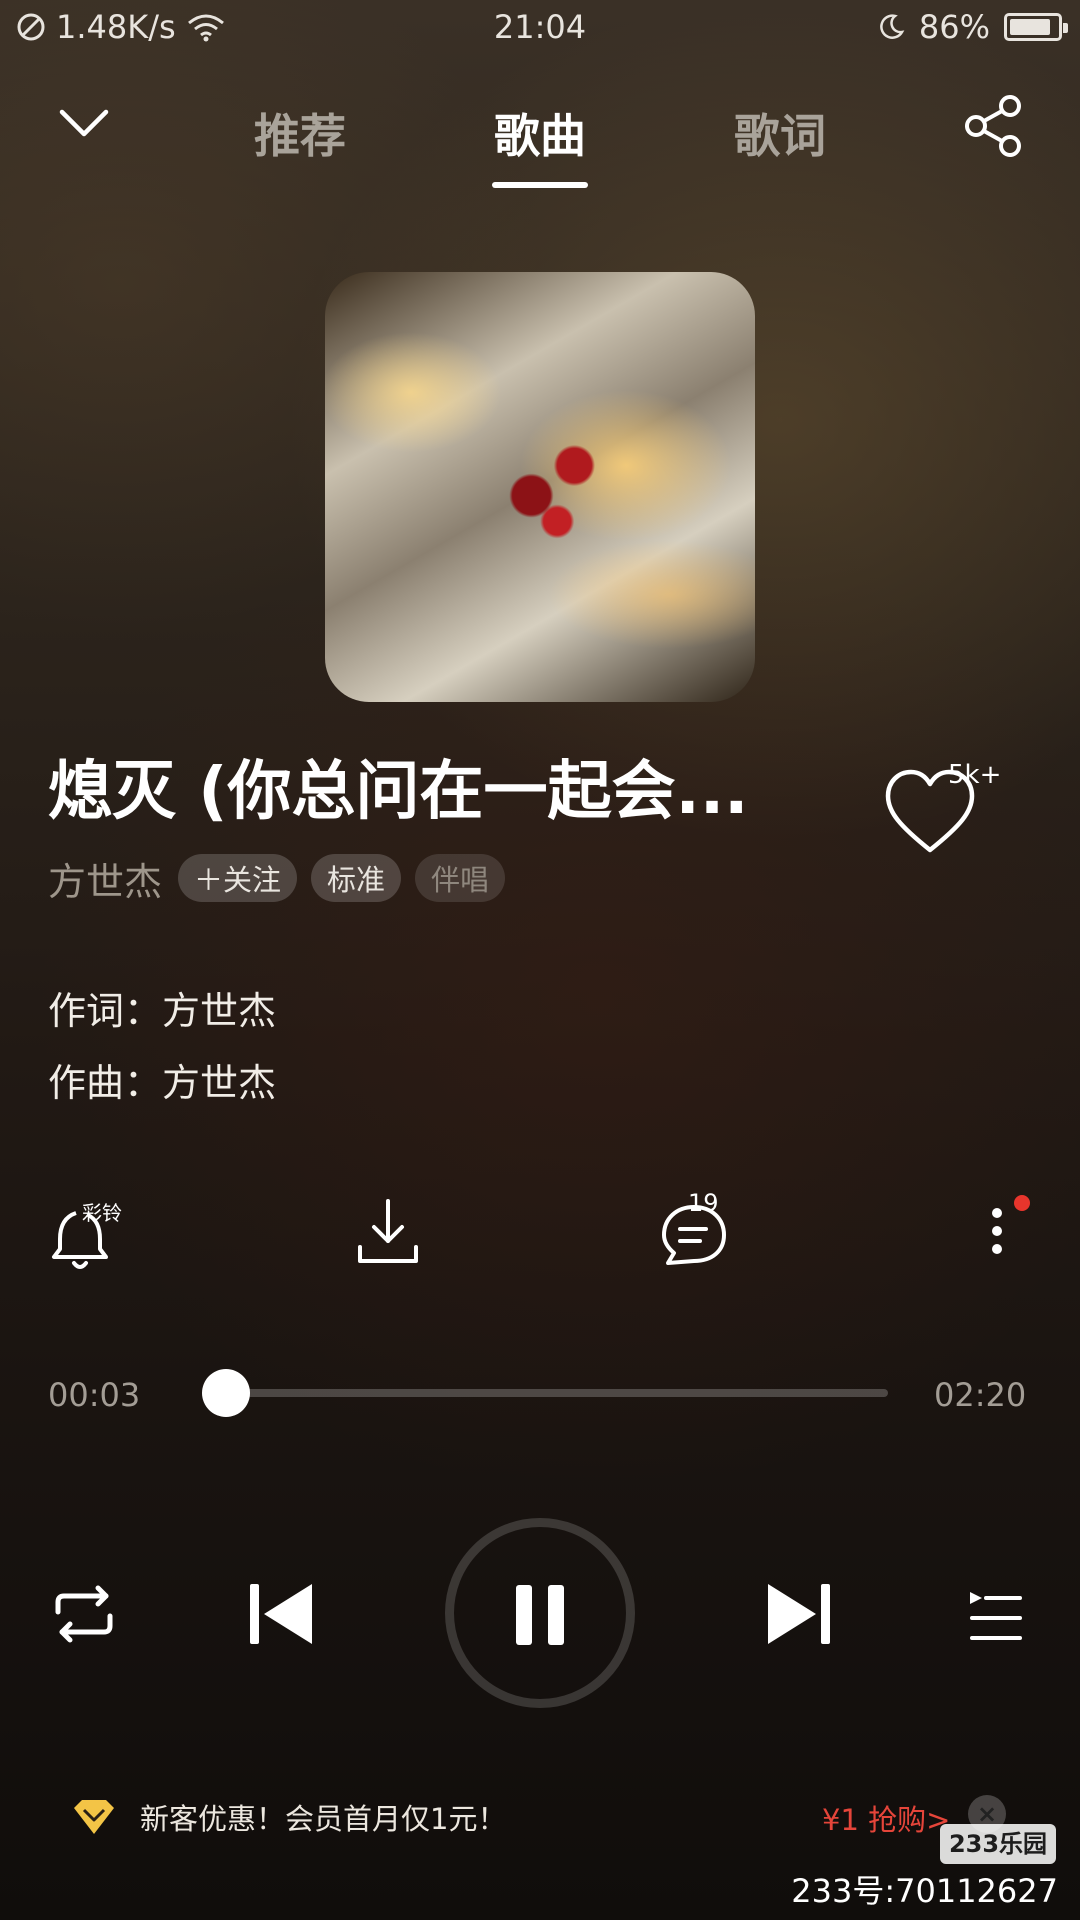 The width and height of the screenshot is (1080, 1920). Describe the element at coordinates (694, 1232) in the screenshot. I see `comment-button: 19` at that location.